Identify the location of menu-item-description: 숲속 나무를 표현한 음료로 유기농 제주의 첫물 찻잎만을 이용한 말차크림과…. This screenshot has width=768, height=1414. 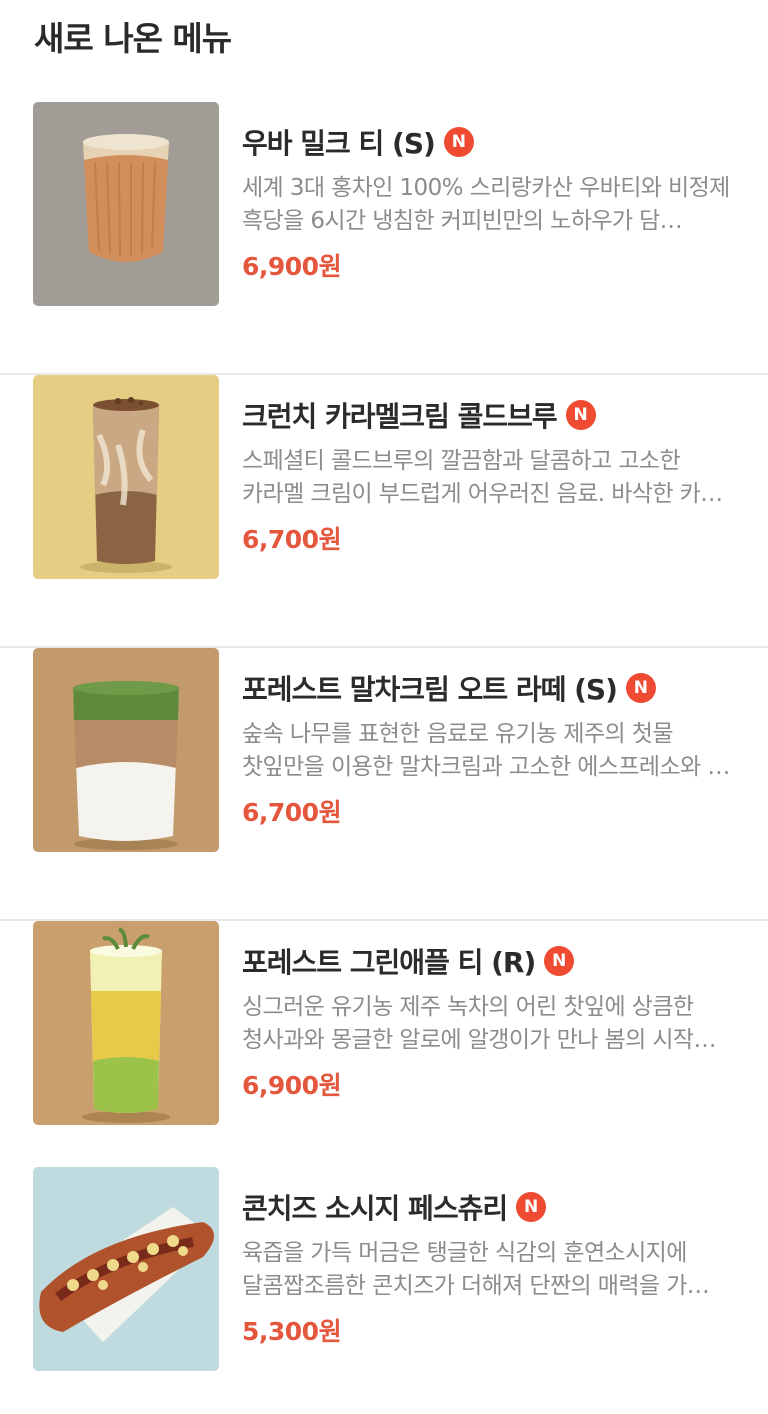
(486, 750).